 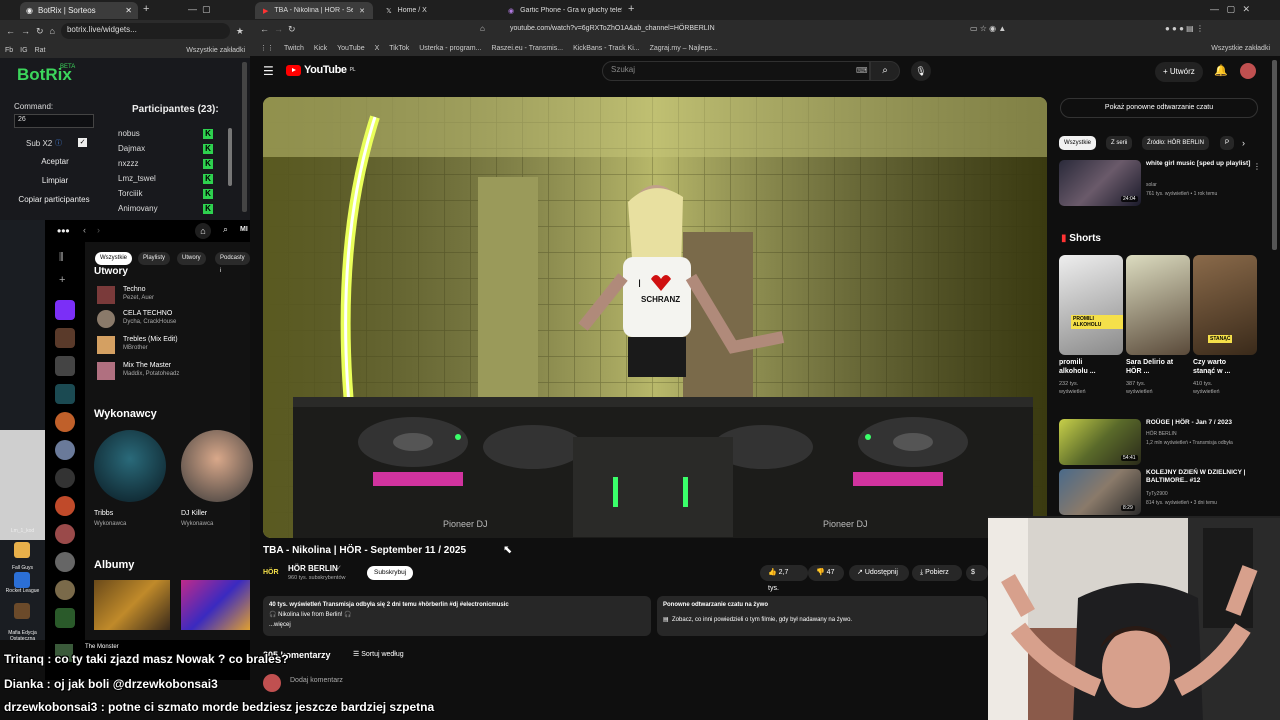 I want to click on like-button: 👍 2,7 tys., so click(x=784, y=578).